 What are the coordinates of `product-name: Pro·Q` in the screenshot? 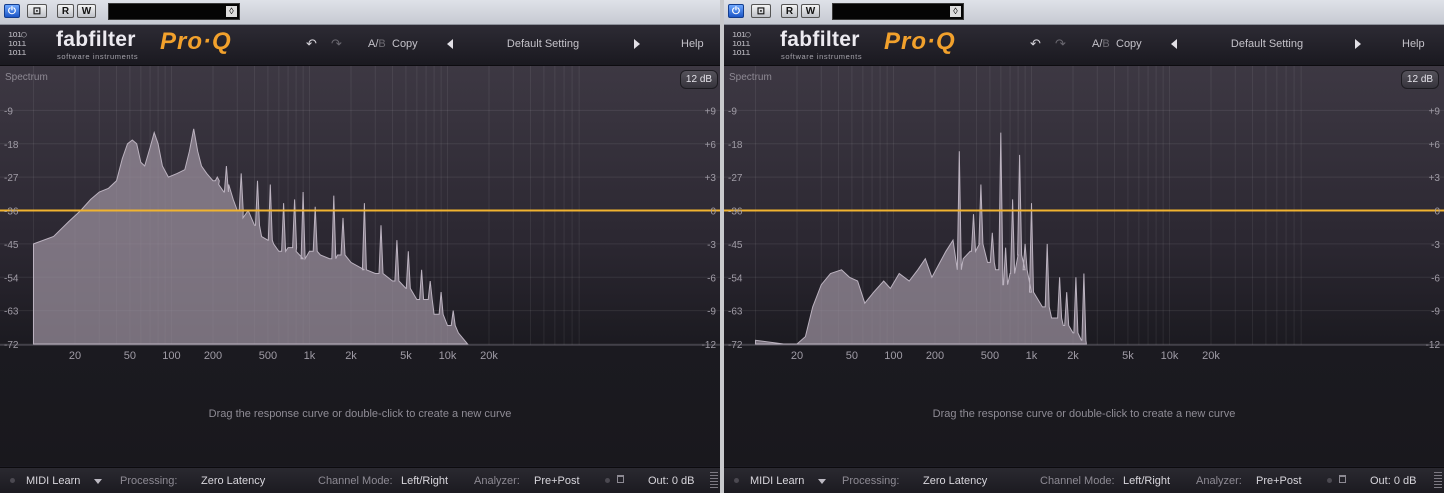 It's located at (920, 41).